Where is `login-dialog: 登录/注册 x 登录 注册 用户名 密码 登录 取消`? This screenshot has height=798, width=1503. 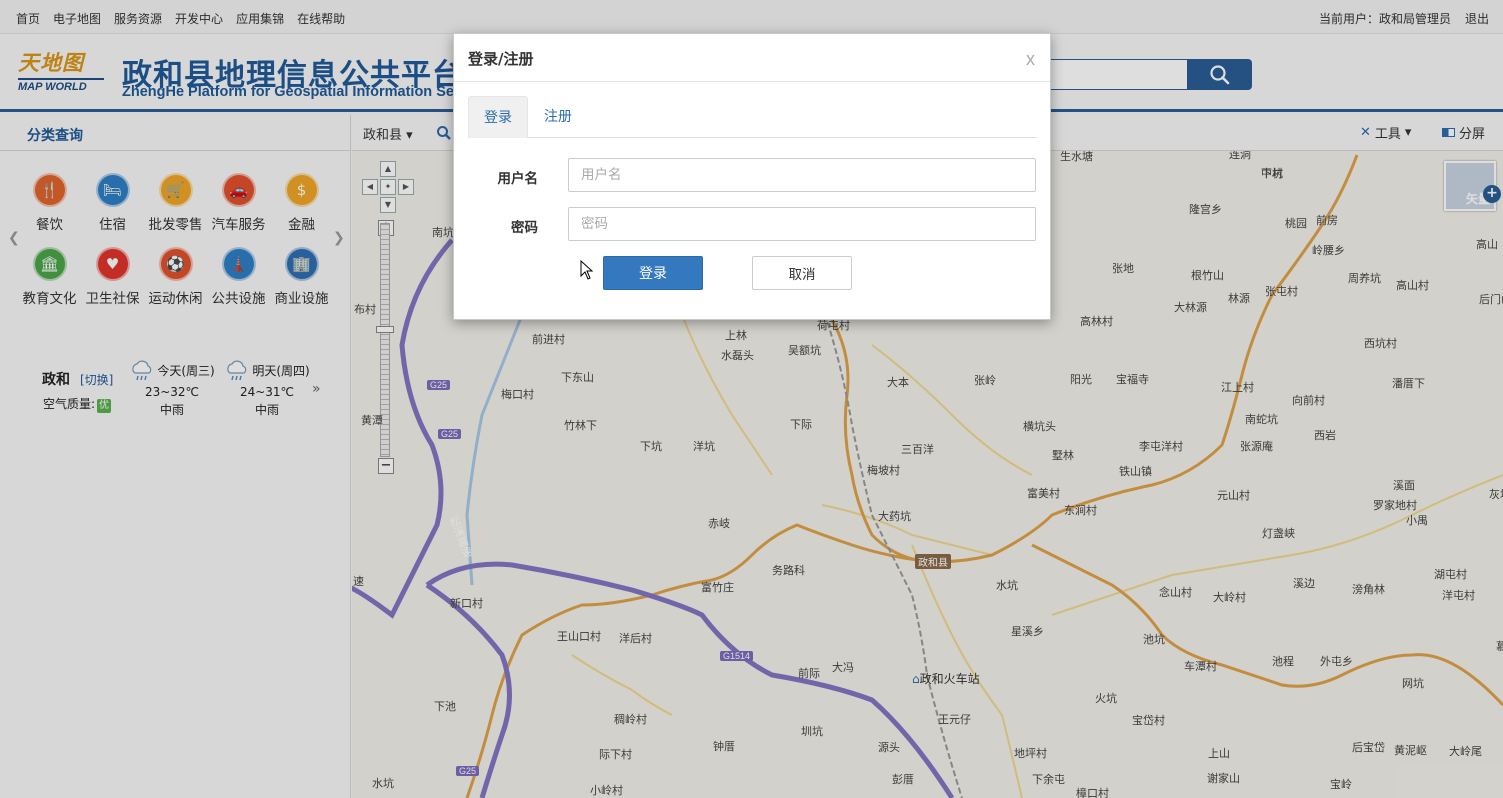 login-dialog: 登录/注册 x 登录 注册 用户名 密码 登录 取消 is located at coordinates (752, 176).